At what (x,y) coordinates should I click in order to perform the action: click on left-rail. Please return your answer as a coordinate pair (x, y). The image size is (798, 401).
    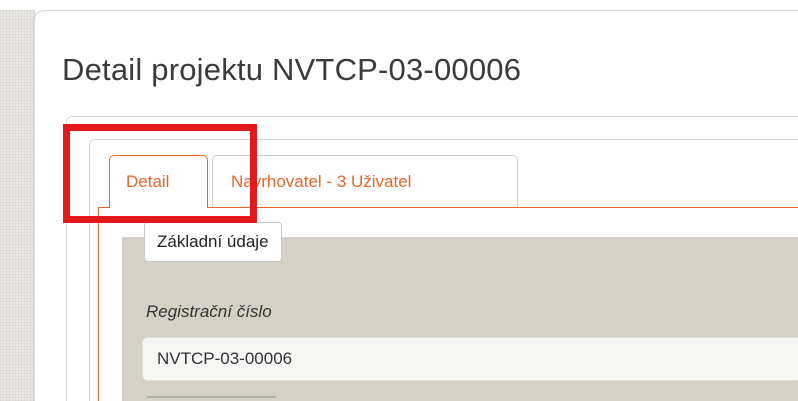
    Looking at the image, I should click on (17, 205).